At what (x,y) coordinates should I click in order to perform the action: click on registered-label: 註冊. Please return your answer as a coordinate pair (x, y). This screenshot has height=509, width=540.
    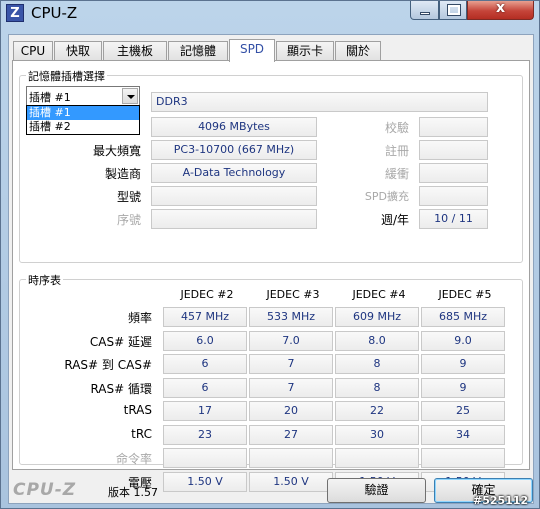
    Looking at the image, I should click on (396, 151).